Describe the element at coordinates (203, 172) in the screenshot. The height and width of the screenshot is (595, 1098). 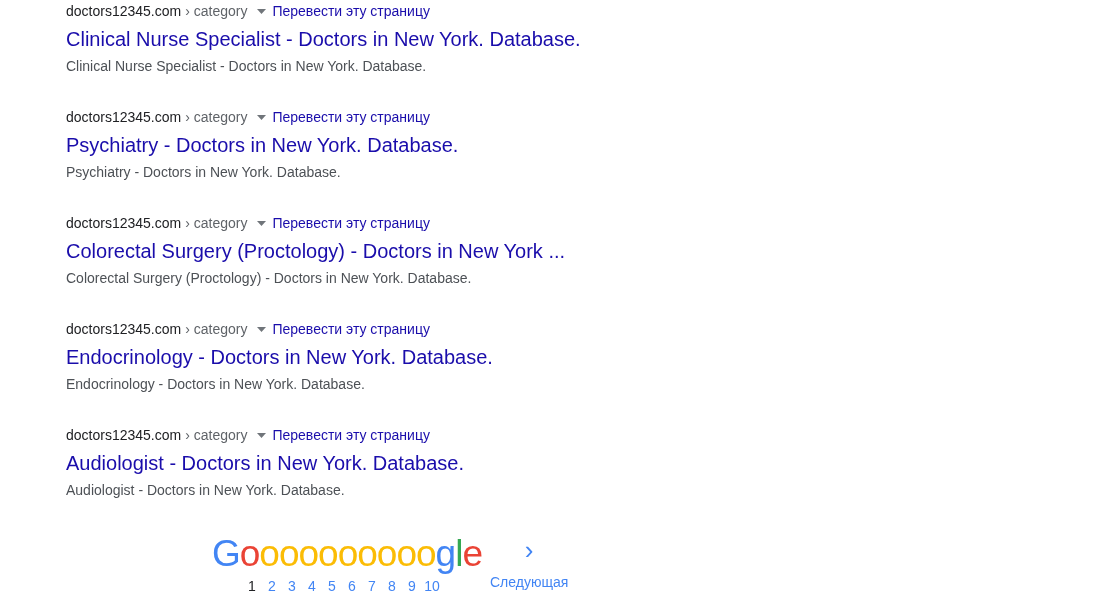
I see `result-snippet: Psychiatry - Doctors in New York. Database.` at that location.